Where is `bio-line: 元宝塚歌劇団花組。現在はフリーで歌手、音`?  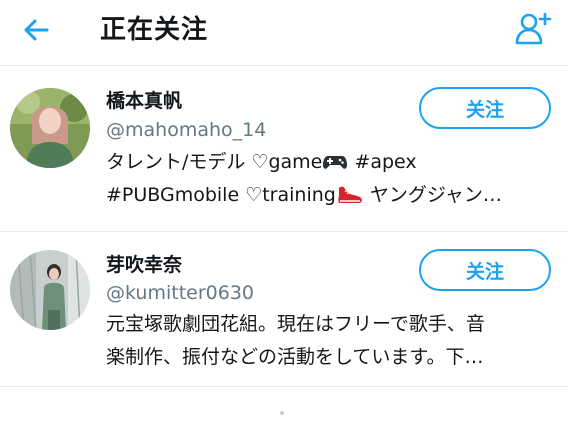 bio-line: 元宝塚歌劇団花組。現在はフリーで歌手、音 is located at coordinates (295, 324).